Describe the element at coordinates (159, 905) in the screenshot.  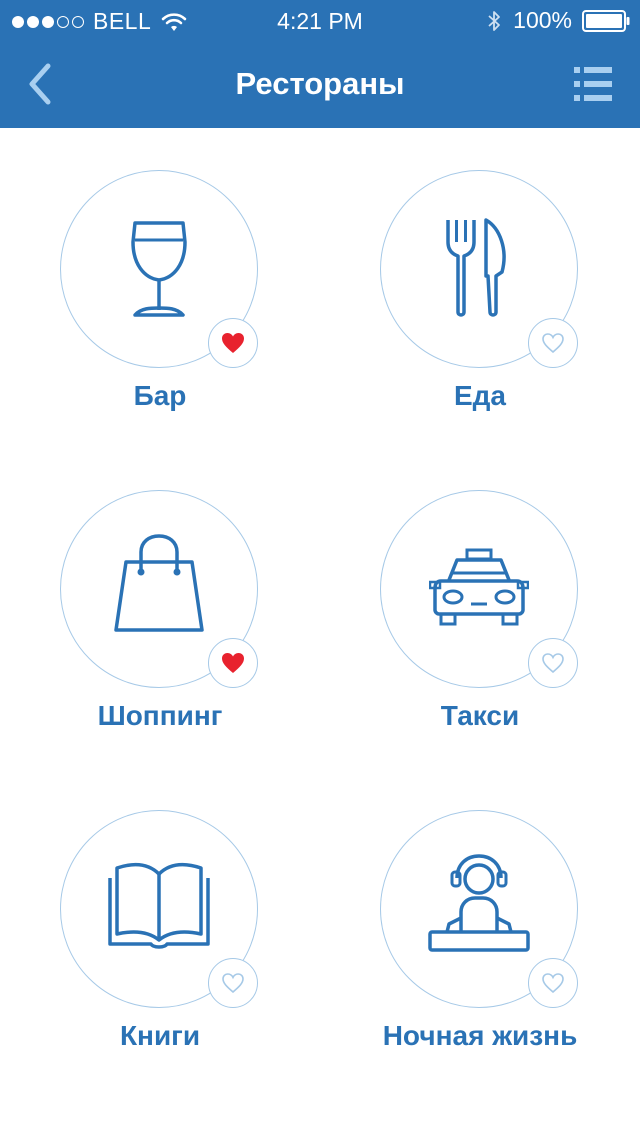
I see `book-icon` at that location.